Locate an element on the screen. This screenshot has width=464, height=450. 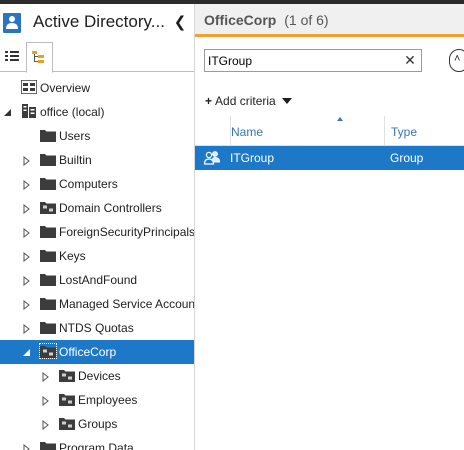
grid-header: Name Type is located at coordinates (329, 131).